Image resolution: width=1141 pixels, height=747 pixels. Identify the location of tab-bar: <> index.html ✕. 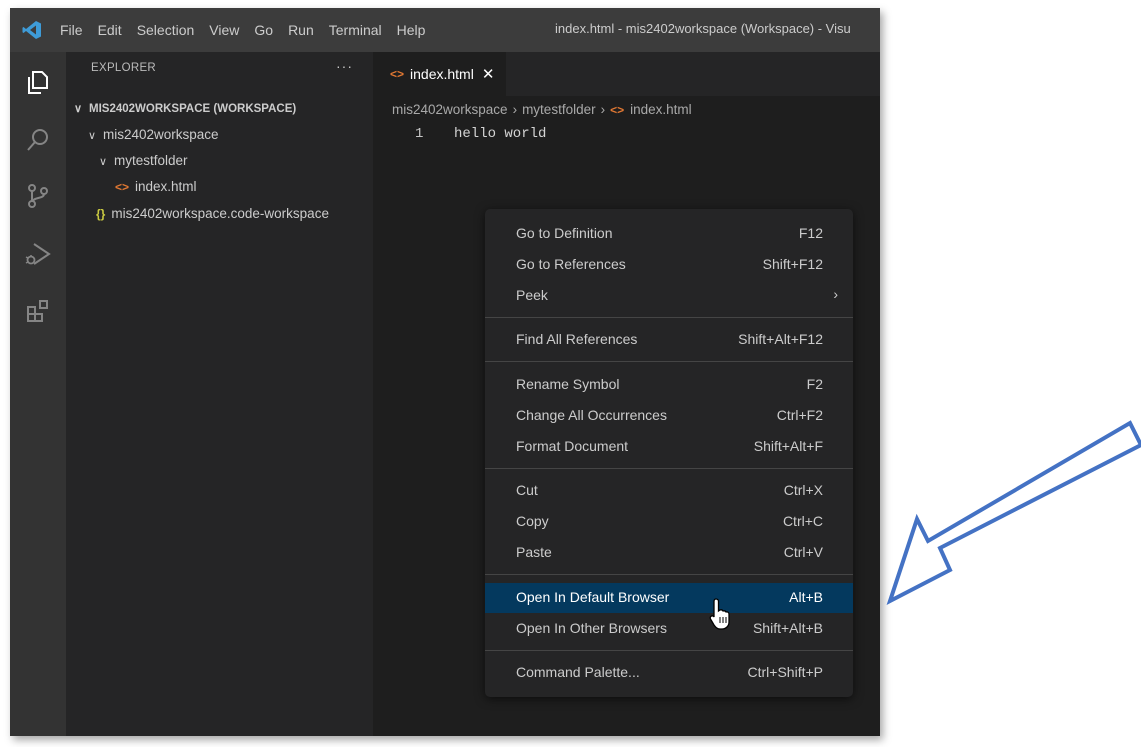
(626, 74).